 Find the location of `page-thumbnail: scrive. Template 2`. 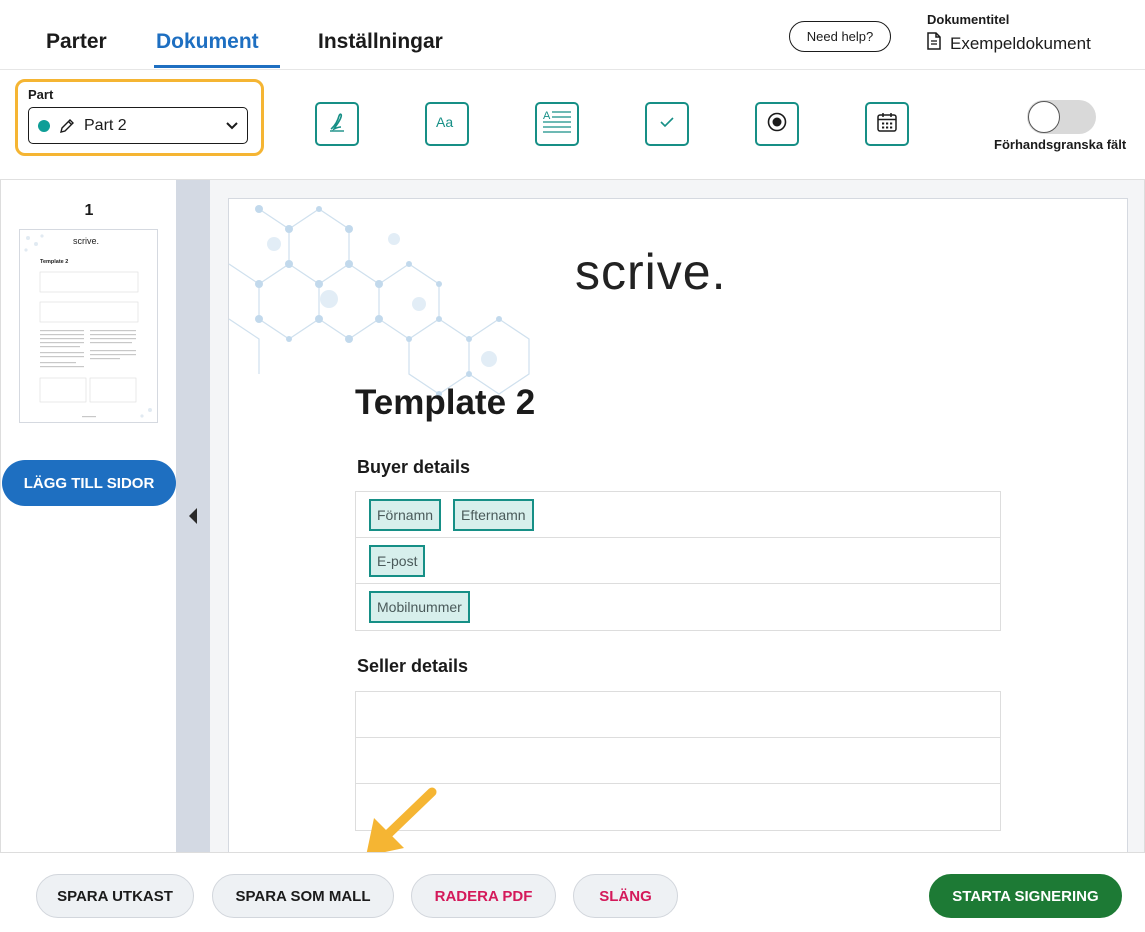

page-thumbnail: scrive. Template 2 is located at coordinates (88, 326).